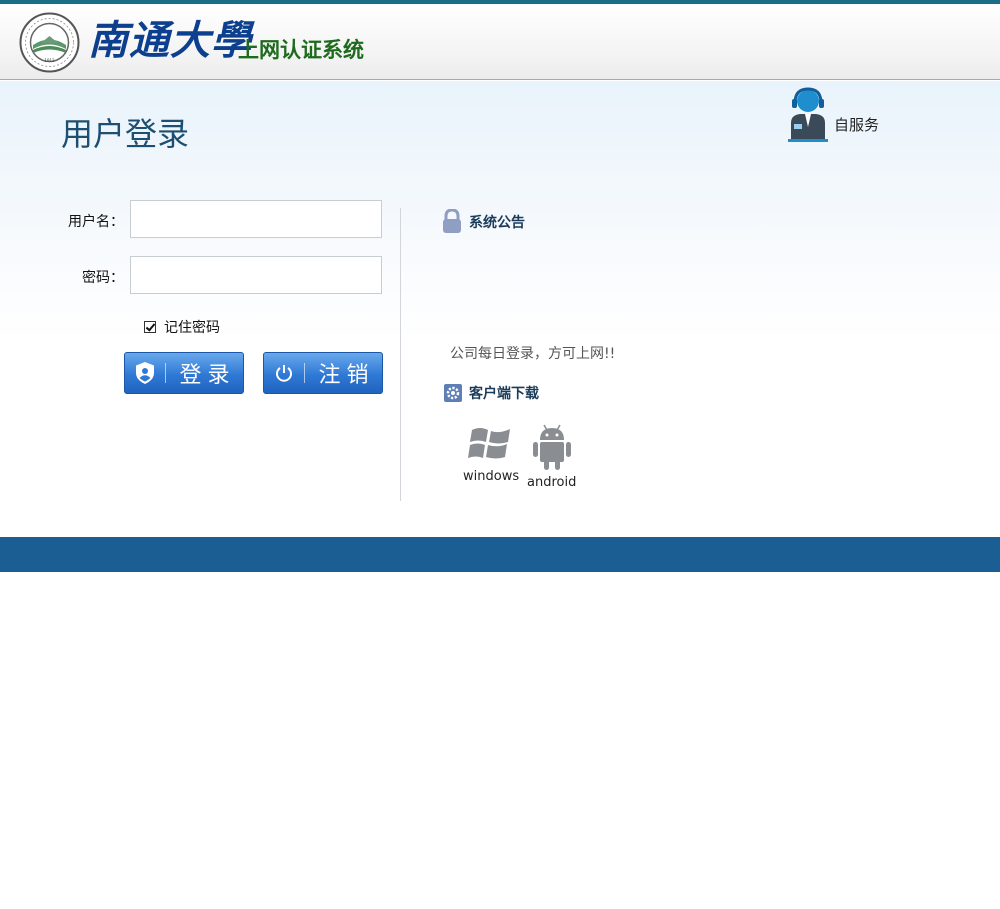  I want to click on download-title: 客户端下载, so click(504, 394).